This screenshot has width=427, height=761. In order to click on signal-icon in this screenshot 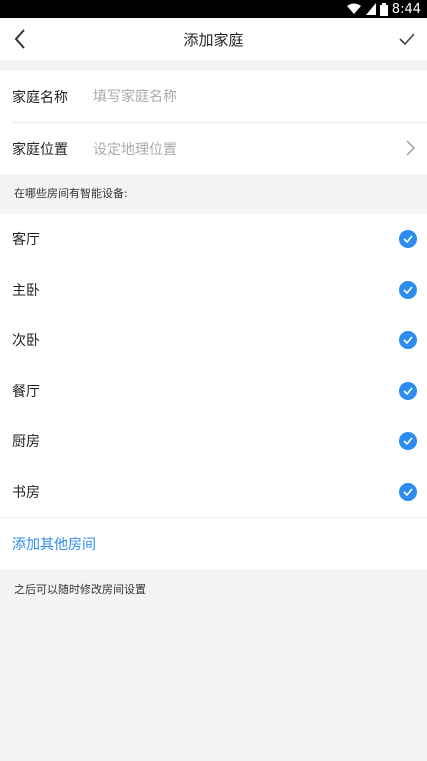, I will do `click(370, 9)`.